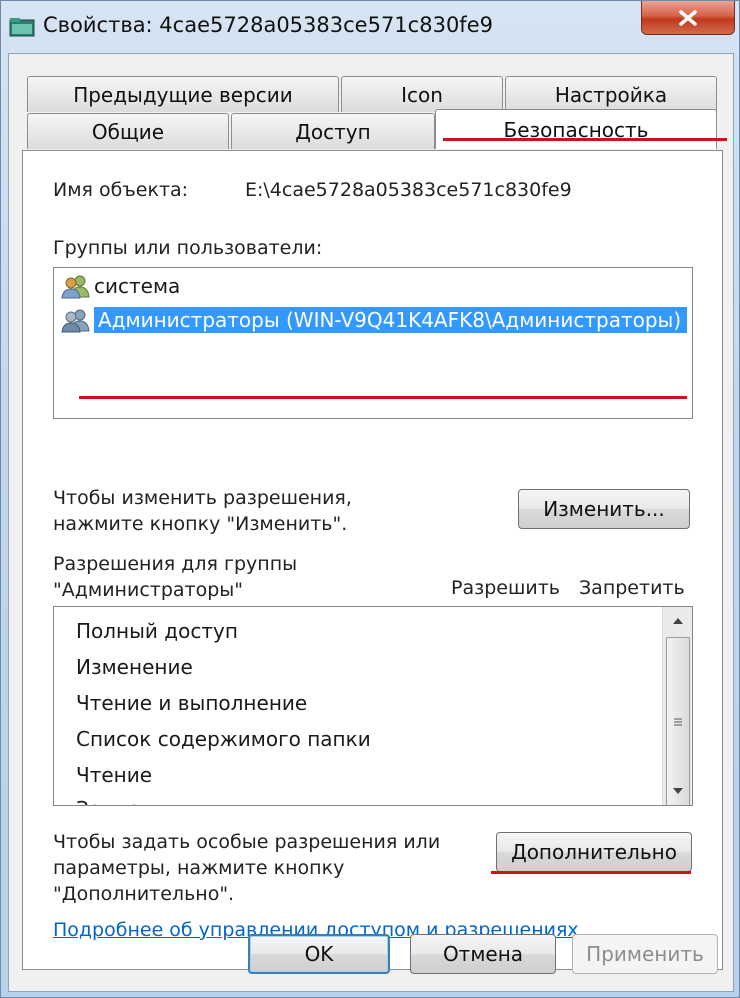 This screenshot has width=740, height=998. I want to click on change-hint-line2: нажмите кнопку "Изменить"., so click(200, 524).